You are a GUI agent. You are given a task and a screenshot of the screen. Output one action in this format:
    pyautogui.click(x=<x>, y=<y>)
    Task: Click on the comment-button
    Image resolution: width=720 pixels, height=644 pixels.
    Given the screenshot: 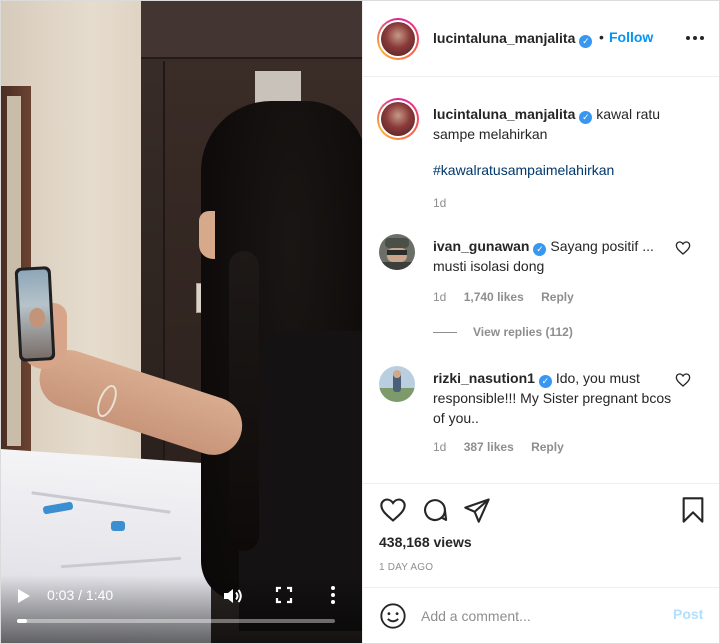 What is the action you would take?
    pyautogui.click(x=435, y=510)
    